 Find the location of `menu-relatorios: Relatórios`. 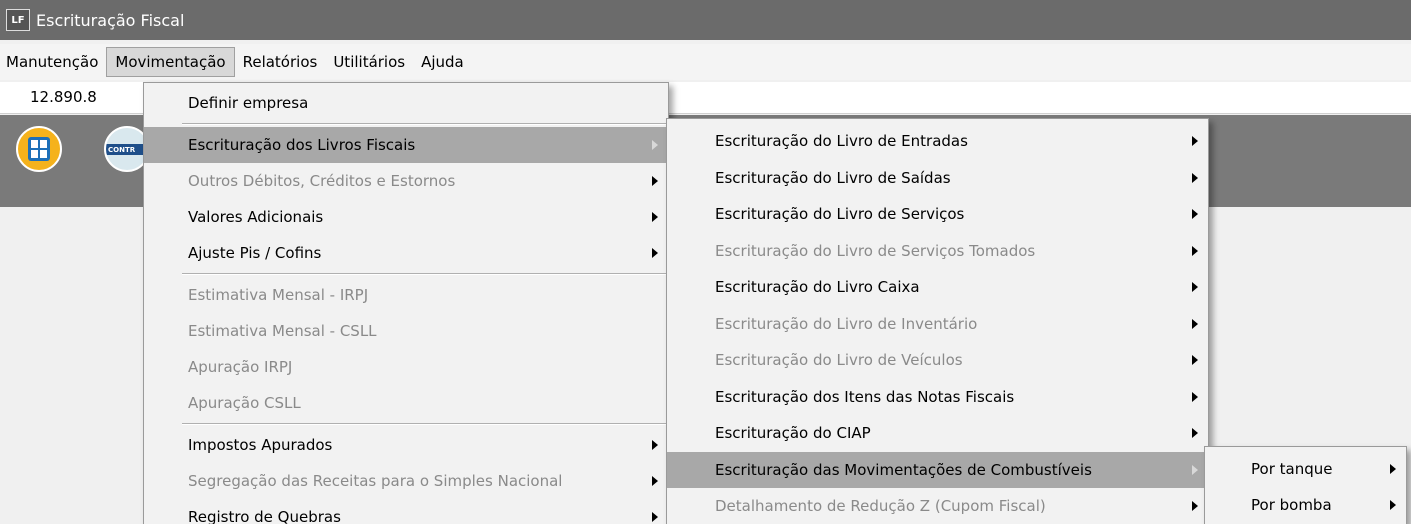

menu-relatorios: Relatórios is located at coordinates (280, 62).